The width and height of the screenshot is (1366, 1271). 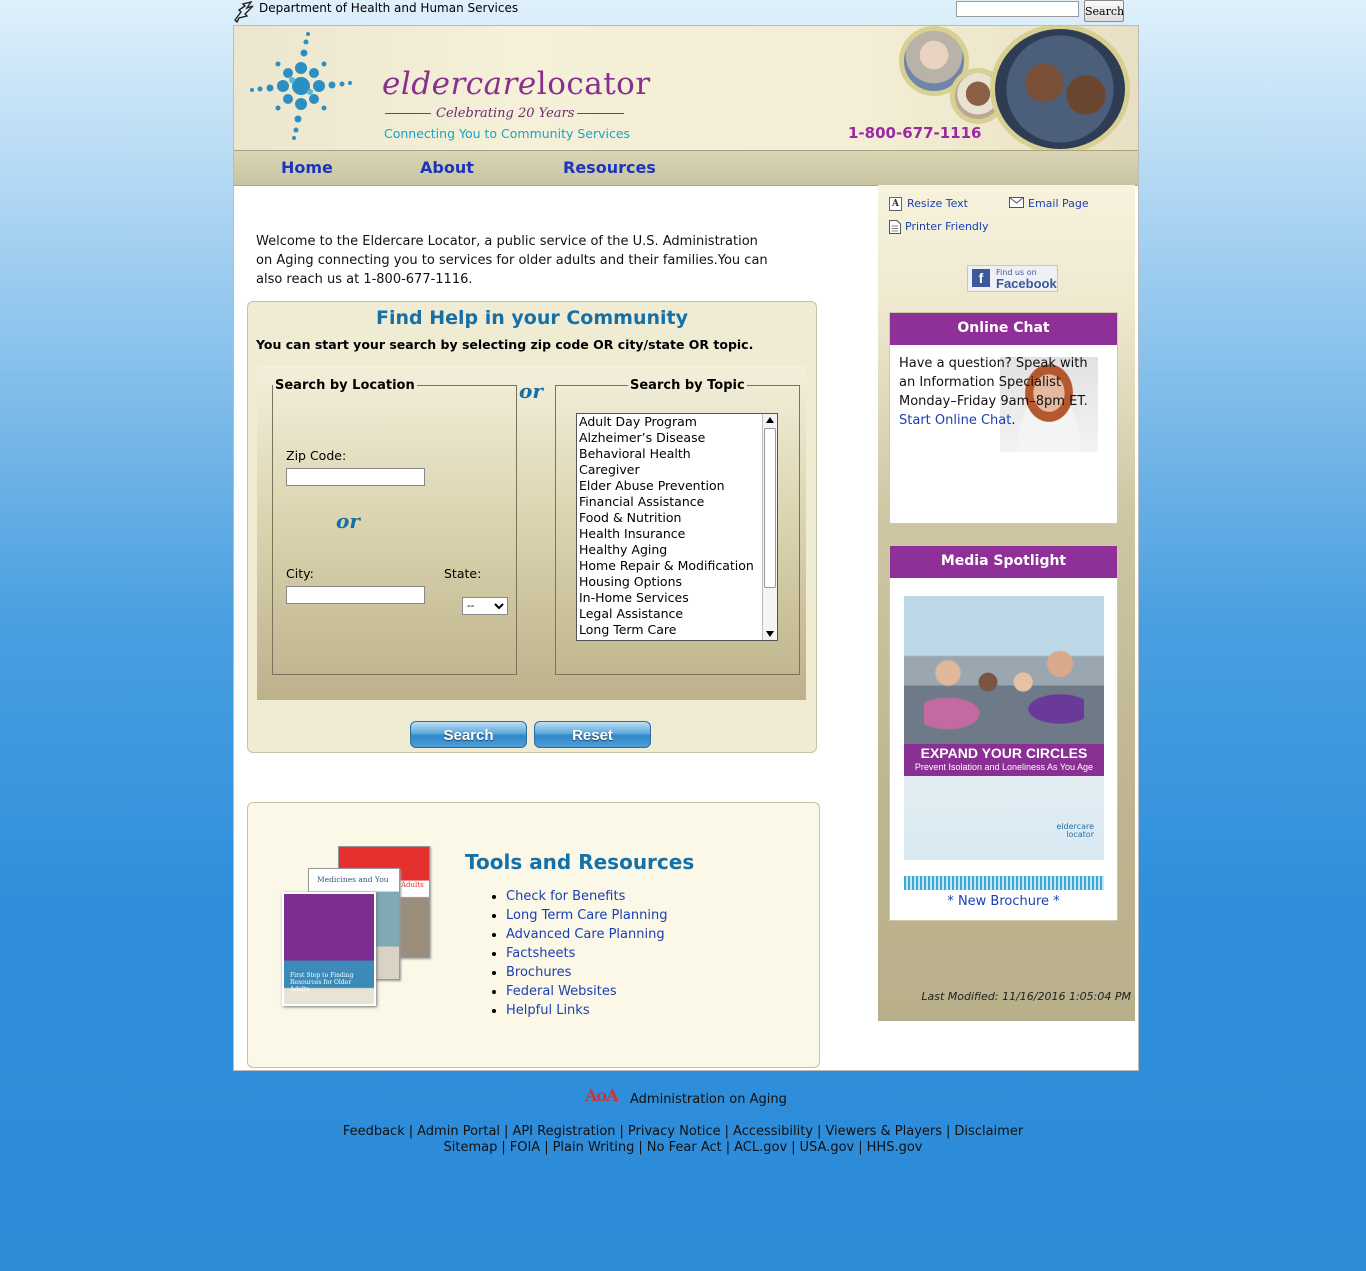 I want to click on footer-link-sitemap: Sitemap, so click(x=471, y=1147).